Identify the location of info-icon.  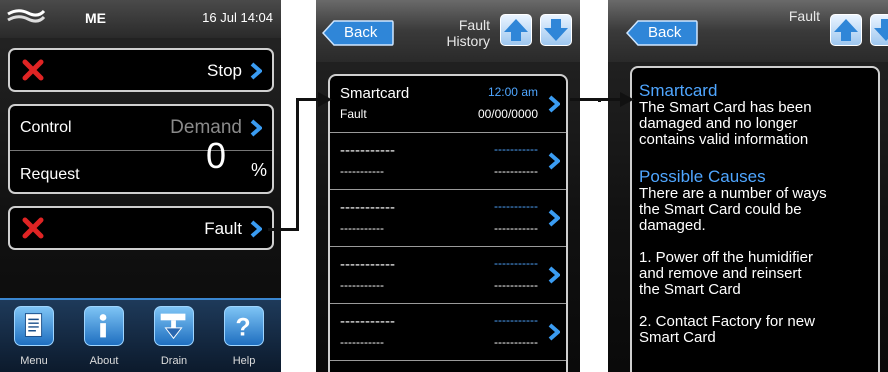
(103, 326).